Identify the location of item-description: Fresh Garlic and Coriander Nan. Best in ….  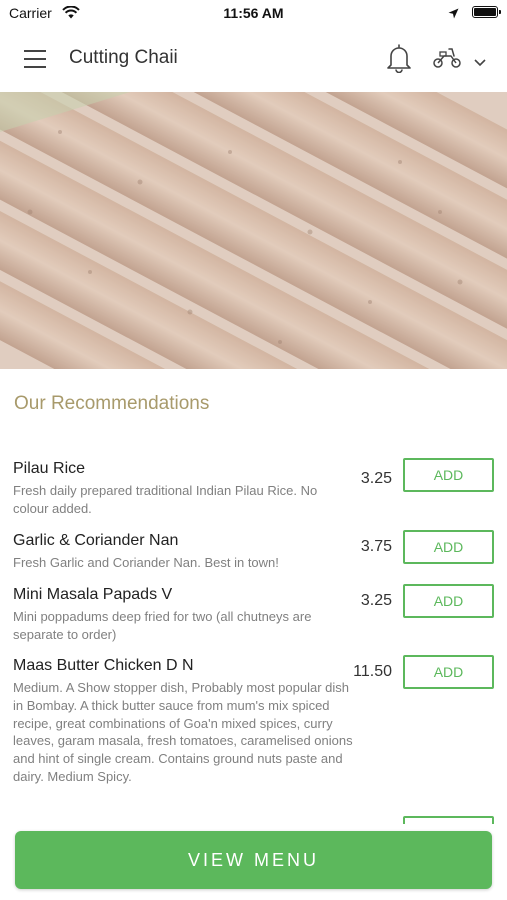
(146, 562).